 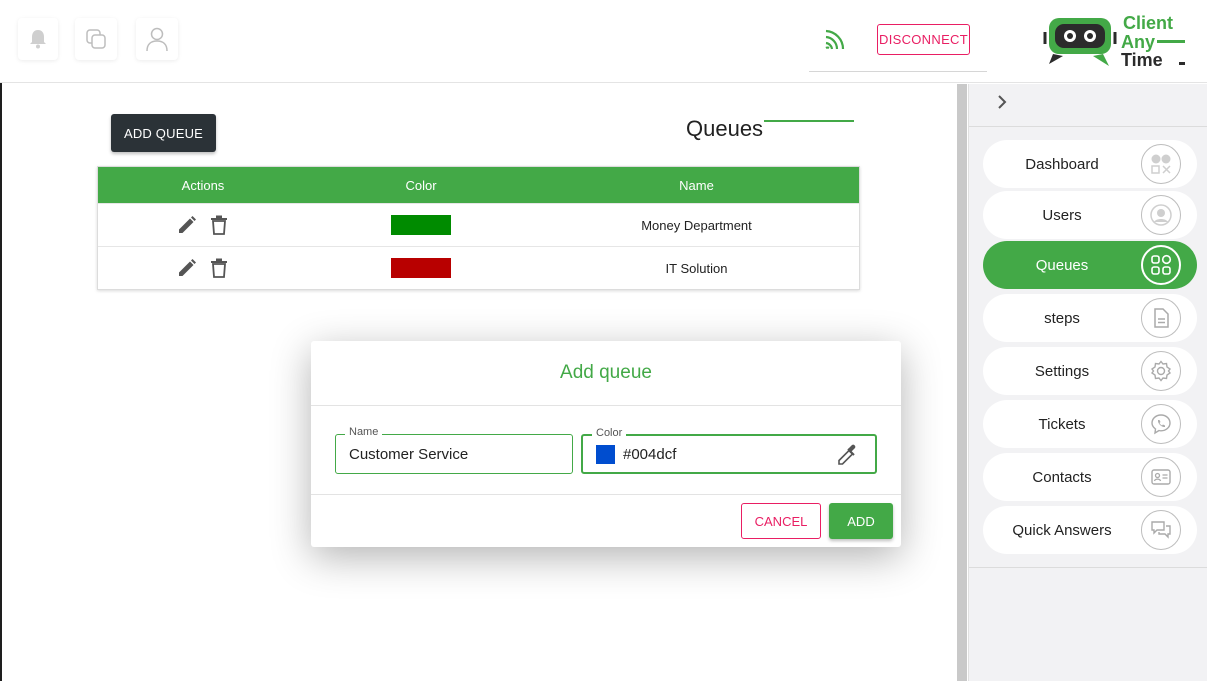 What do you see at coordinates (605, 454) in the screenshot?
I see `selected-color-chip` at bounding box center [605, 454].